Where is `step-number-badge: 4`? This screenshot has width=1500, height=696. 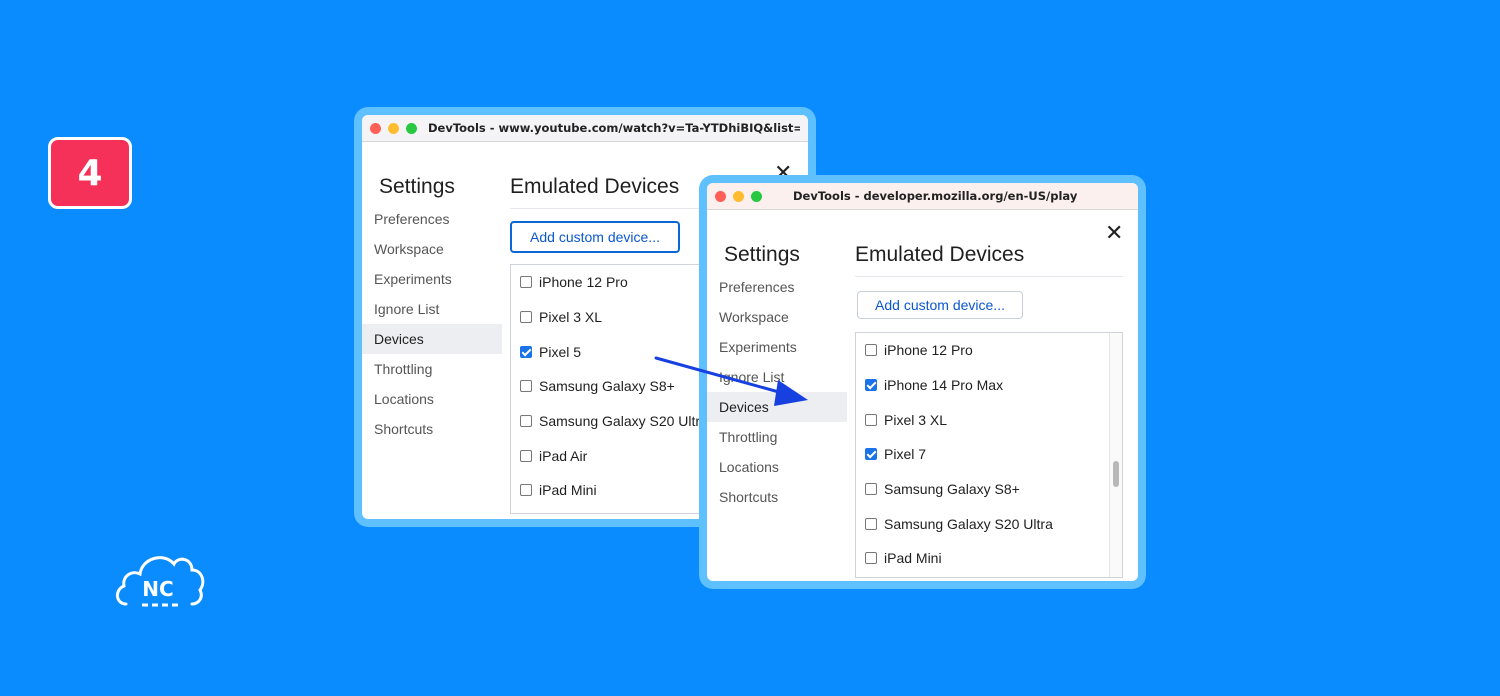
step-number-badge: 4 is located at coordinates (90, 173).